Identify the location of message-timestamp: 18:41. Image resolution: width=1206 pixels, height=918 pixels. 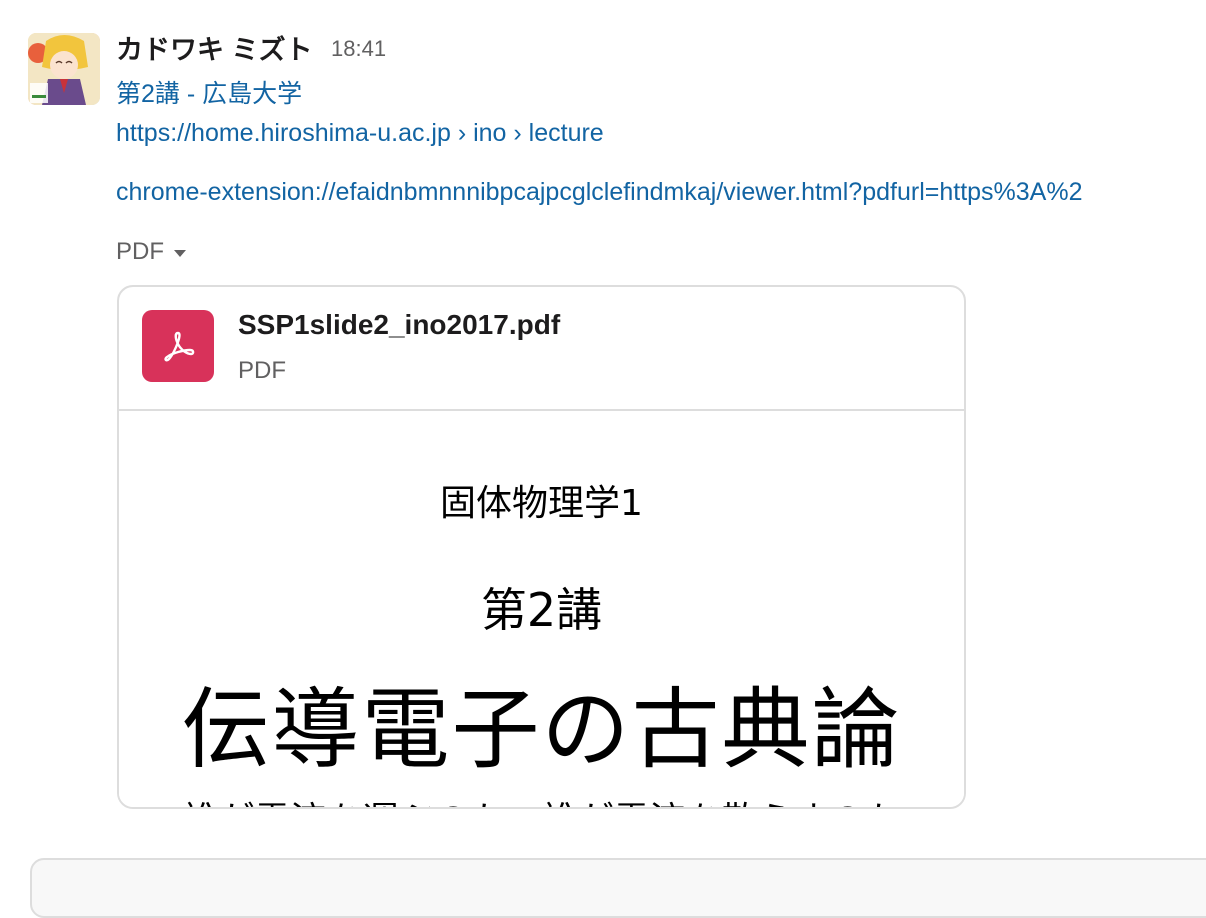
(358, 49).